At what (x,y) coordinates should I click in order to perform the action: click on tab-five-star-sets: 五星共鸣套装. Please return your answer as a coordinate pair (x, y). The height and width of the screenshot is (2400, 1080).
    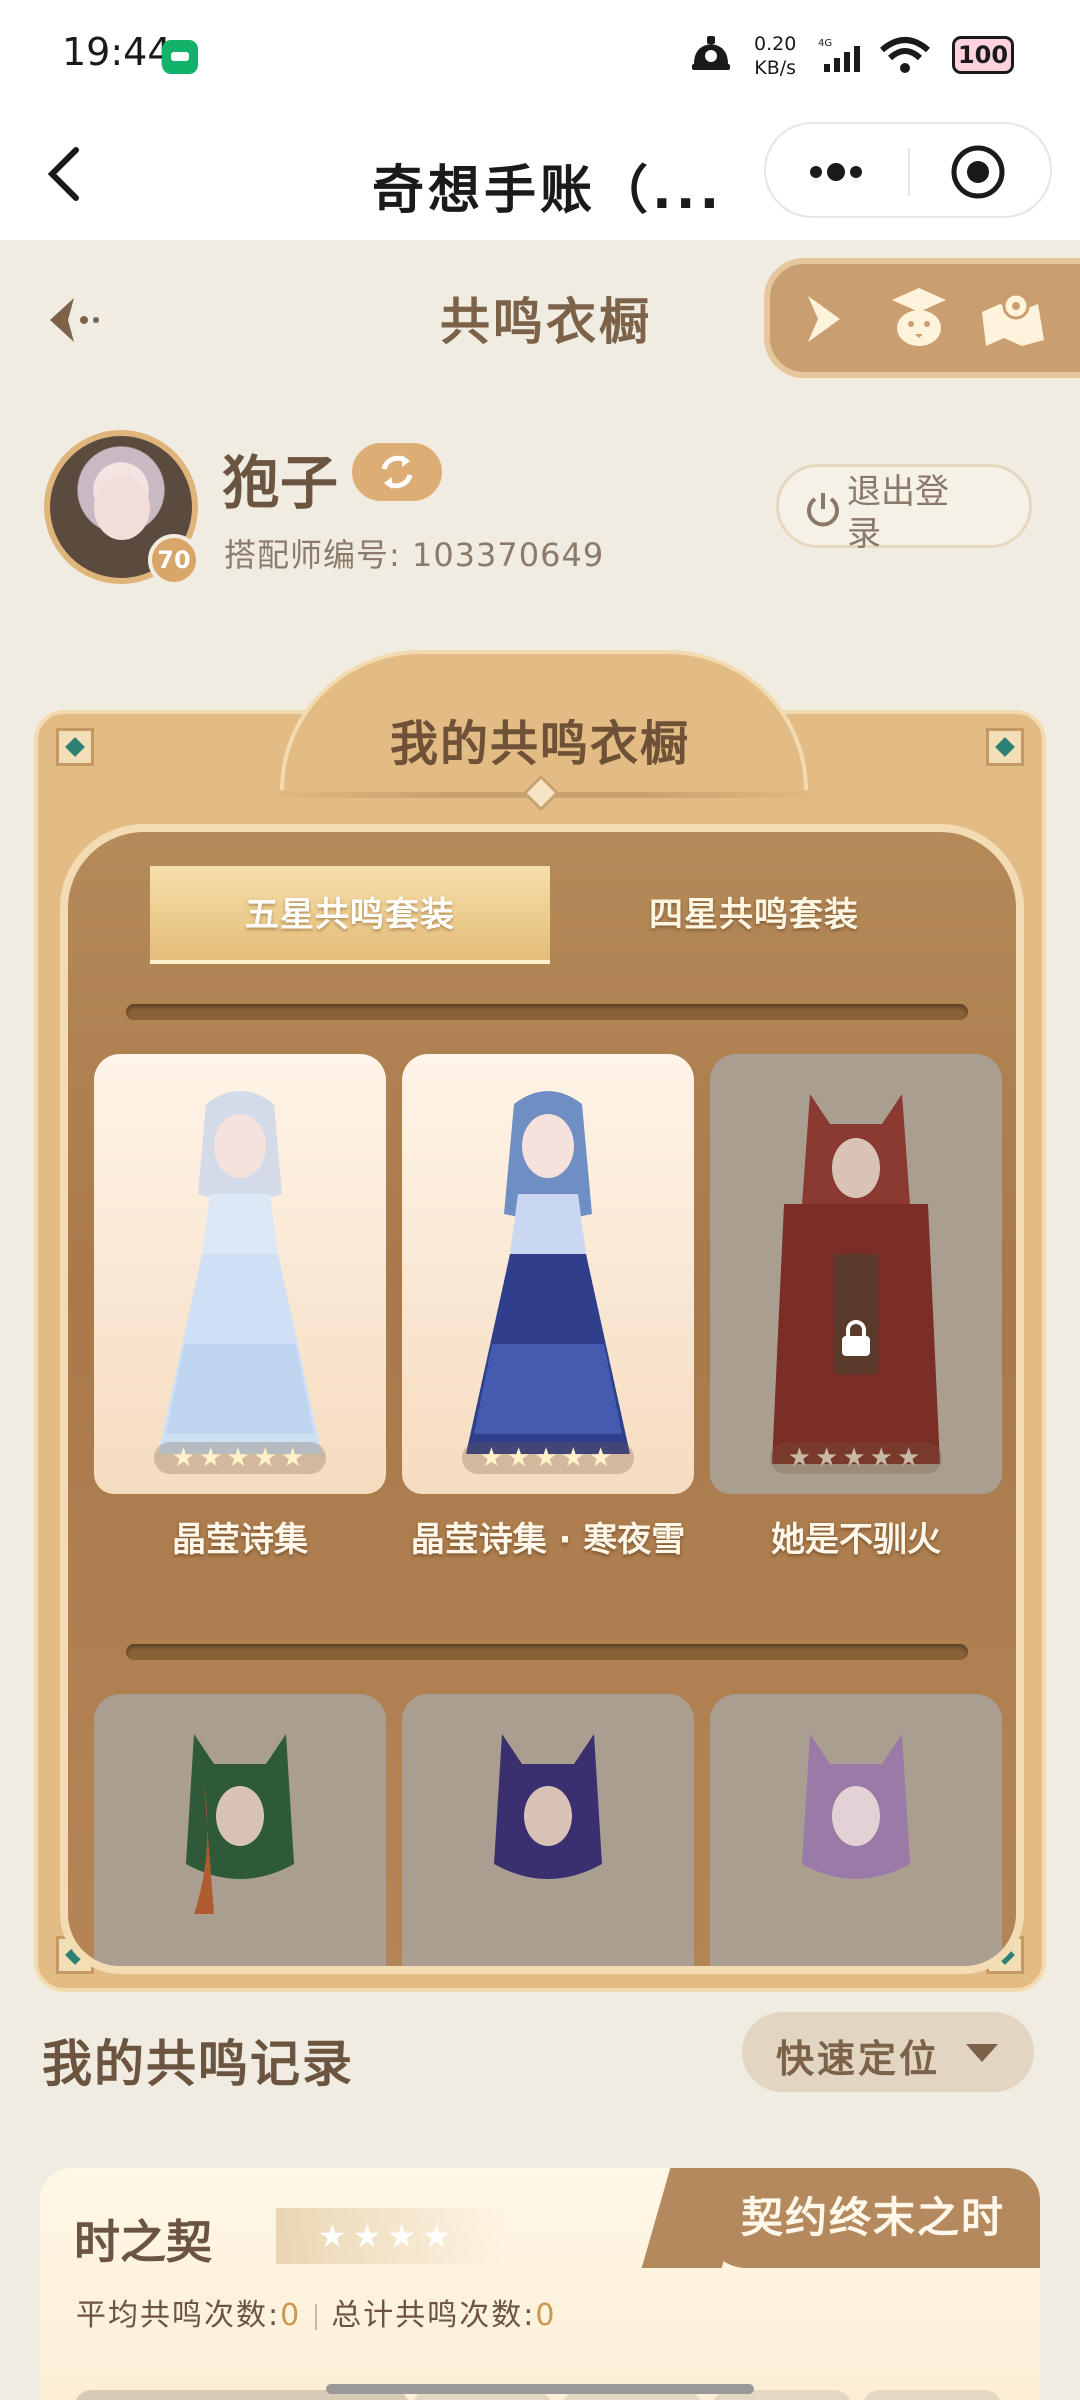
    Looking at the image, I should click on (350, 915).